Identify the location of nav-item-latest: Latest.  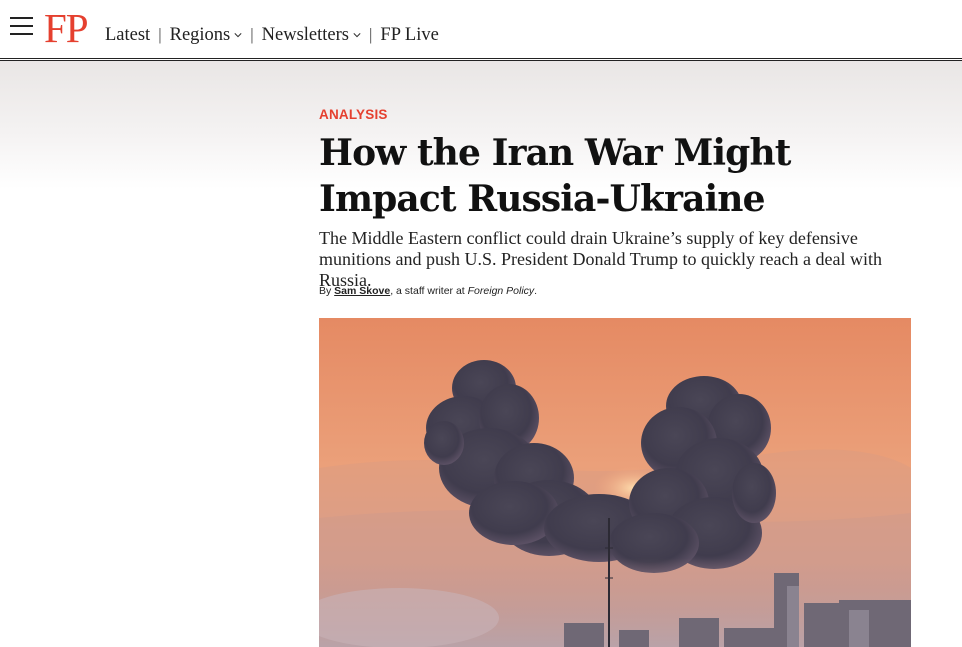
(127, 35).